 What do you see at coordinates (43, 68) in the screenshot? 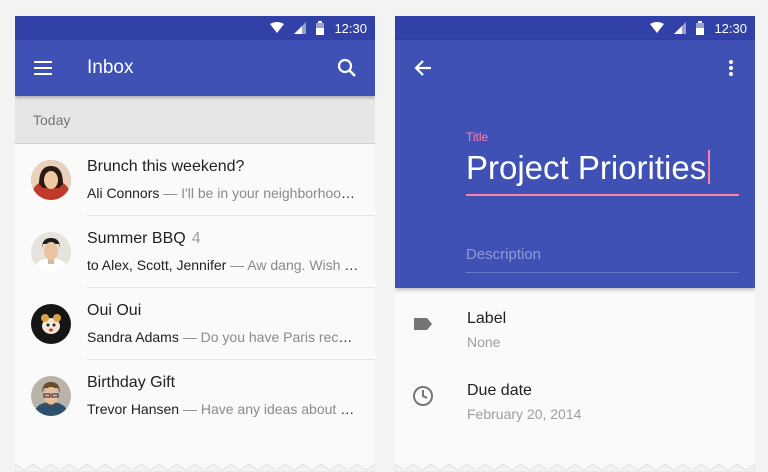
I see `menu-icon` at bounding box center [43, 68].